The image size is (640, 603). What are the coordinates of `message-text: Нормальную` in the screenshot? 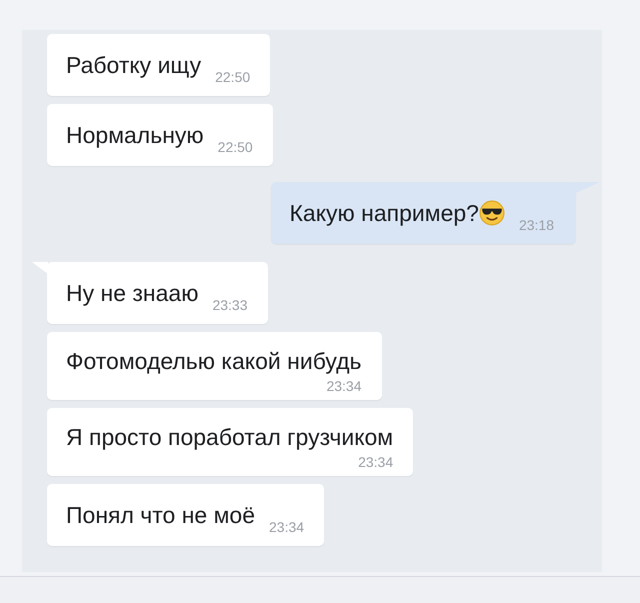 It's located at (135, 135).